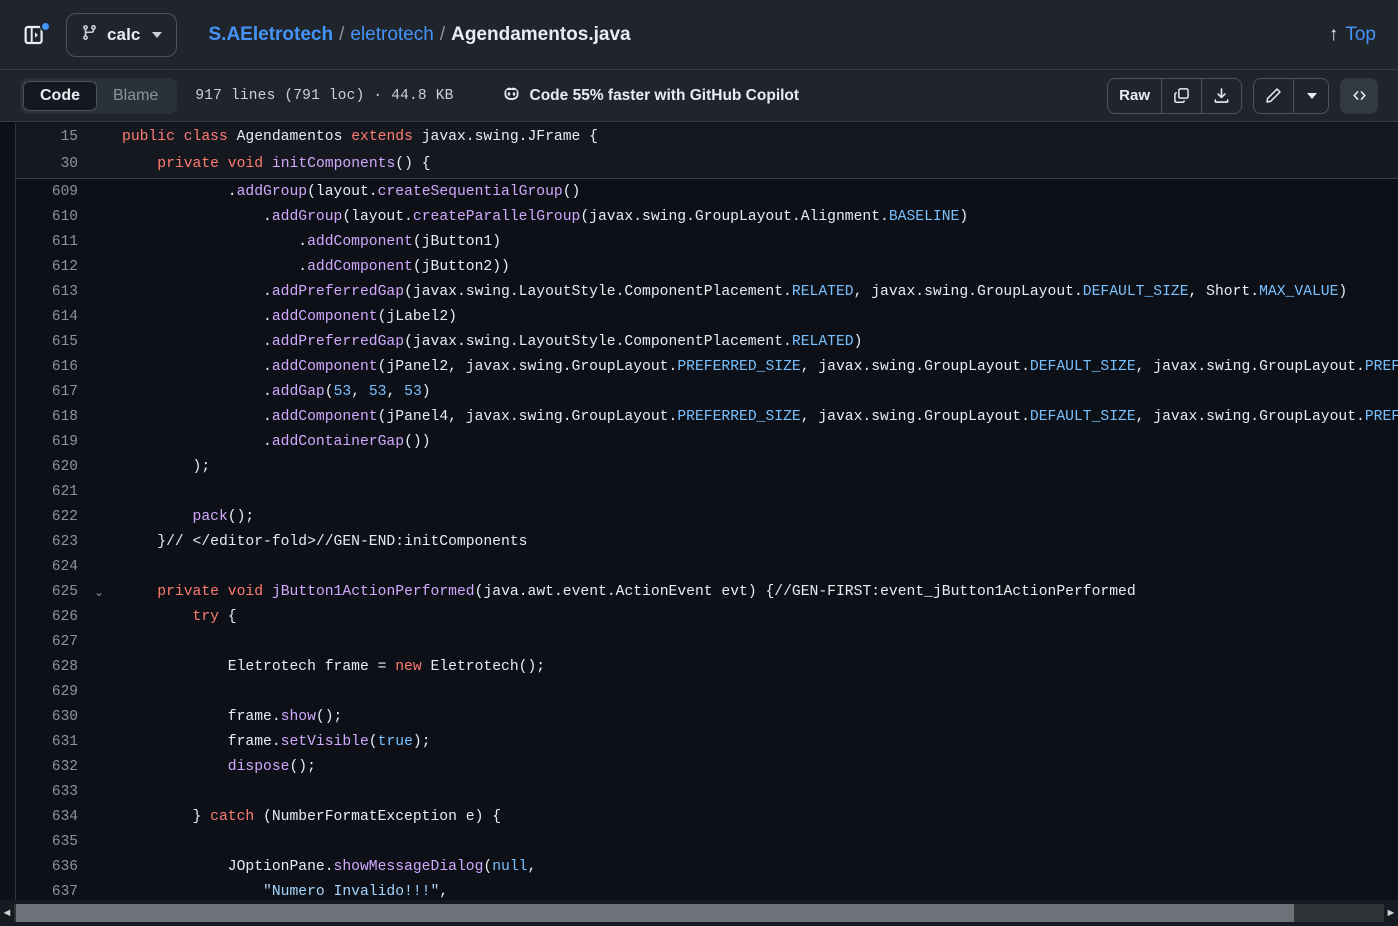 Image resolution: width=1398 pixels, height=926 pixels. What do you see at coordinates (52, 442) in the screenshot?
I see `line-number: 619` at bounding box center [52, 442].